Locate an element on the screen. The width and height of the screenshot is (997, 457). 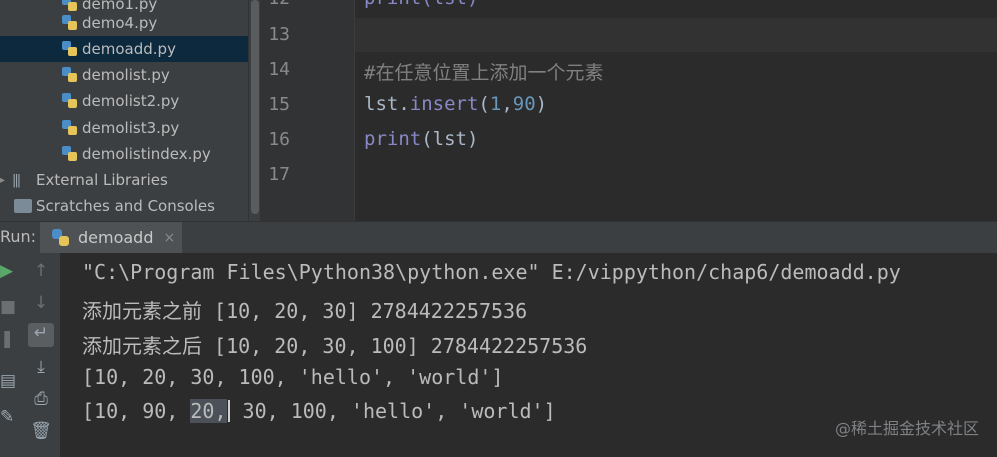
up-arrow-icon: ↑ is located at coordinates (41, 271).